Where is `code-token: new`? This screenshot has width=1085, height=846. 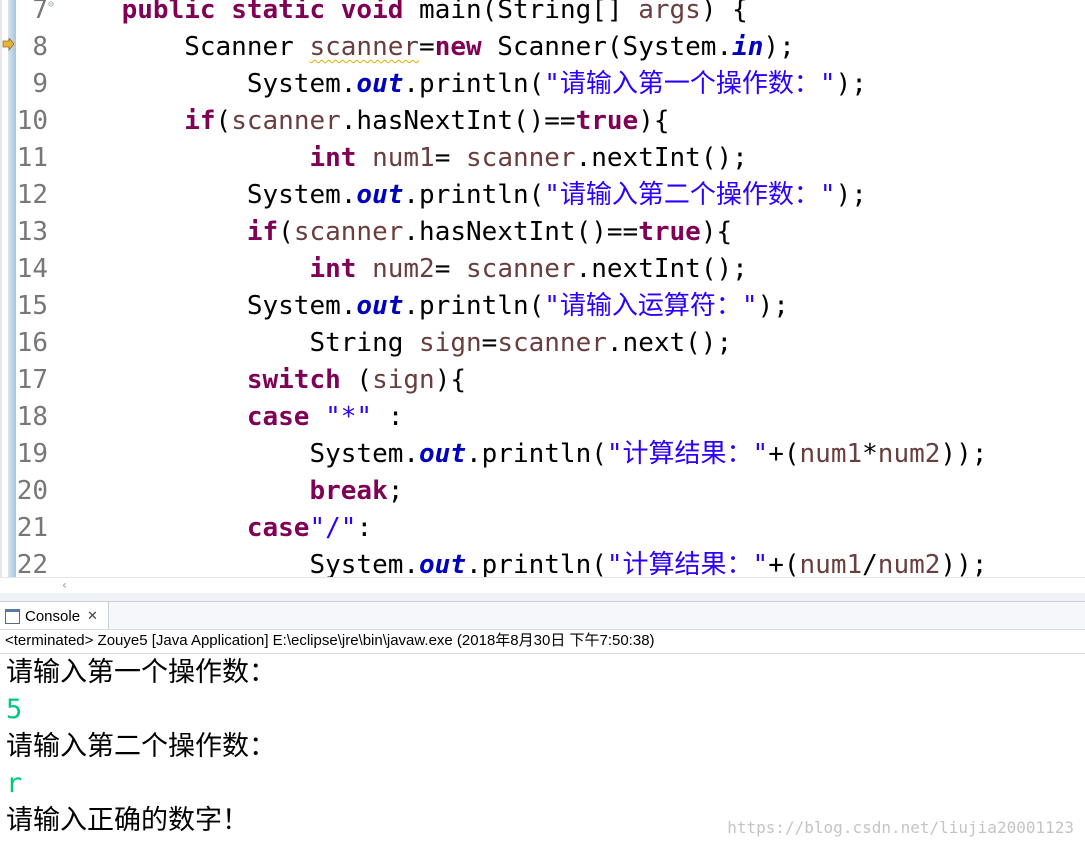
code-token: new is located at coordinates (458, 47).